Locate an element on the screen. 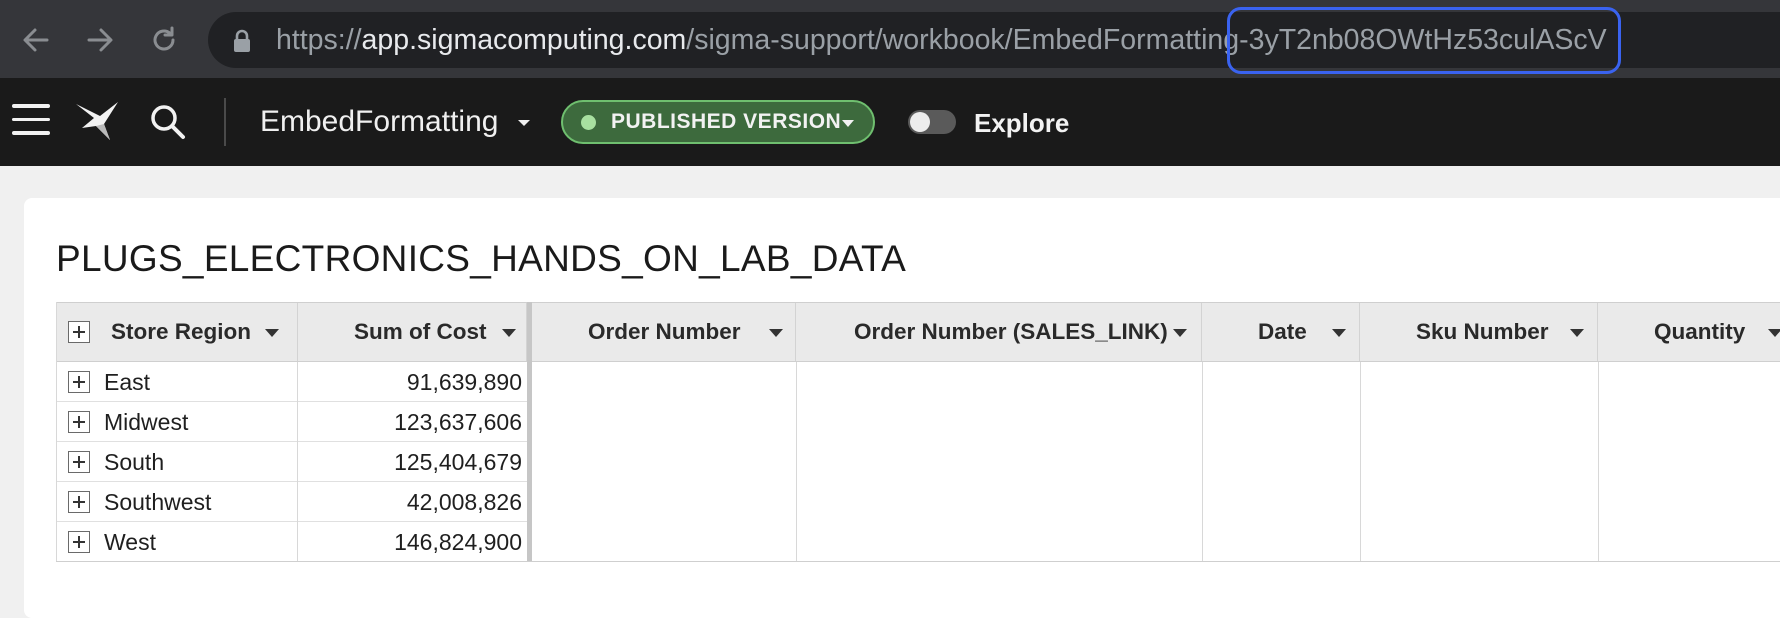 Image resolution: width=1780 pixels, height=618 pixels. cell-sum-of-cost: 125,404,679 is located at coordinates (458, 462).